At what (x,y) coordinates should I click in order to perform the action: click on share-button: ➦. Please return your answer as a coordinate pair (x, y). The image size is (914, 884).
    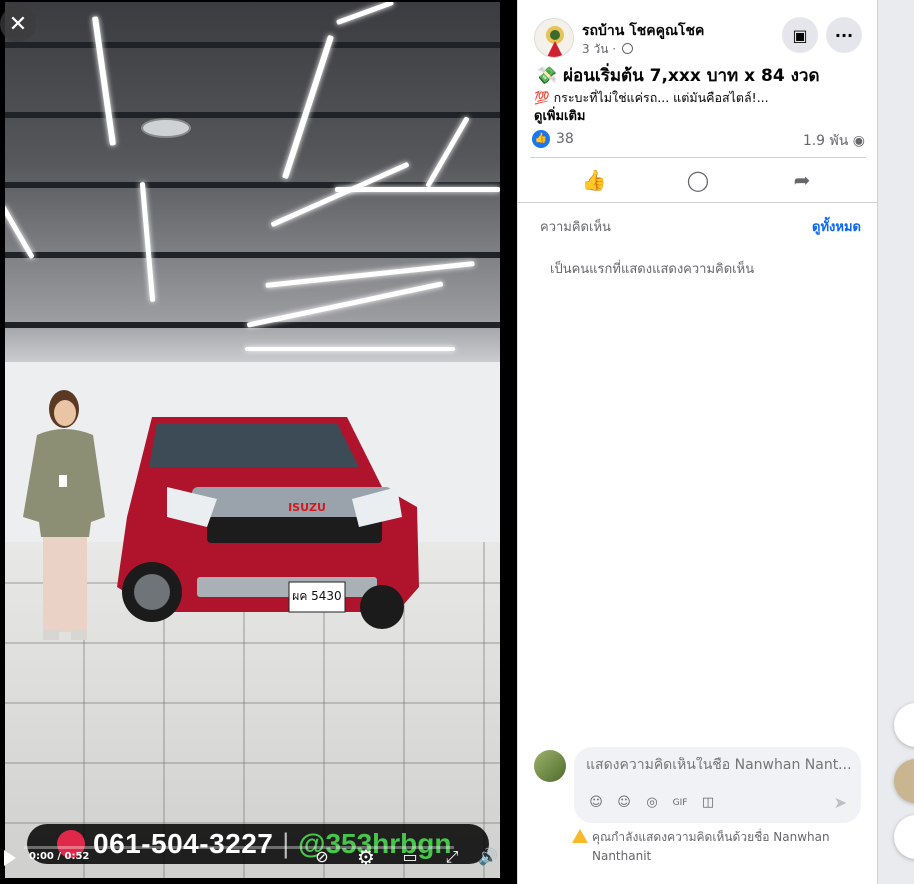
    Looking at the image, I should click on (802, 180).